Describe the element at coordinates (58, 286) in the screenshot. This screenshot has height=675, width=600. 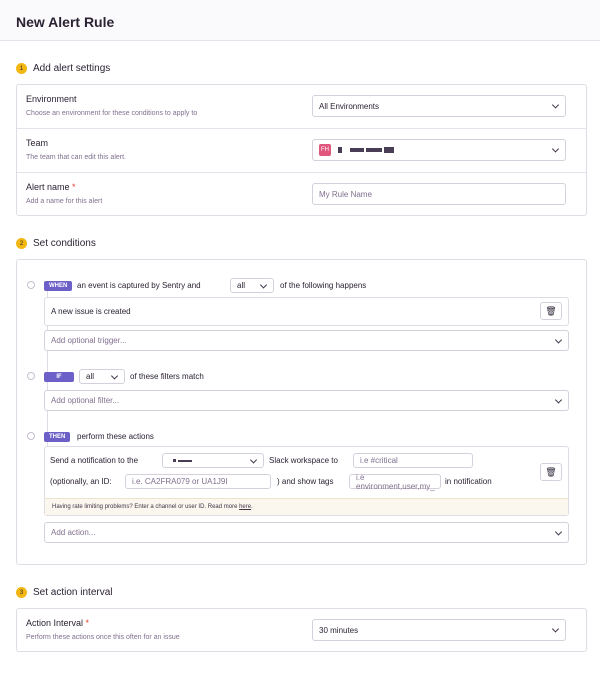
I see `when-tag: WHEN` at that location.